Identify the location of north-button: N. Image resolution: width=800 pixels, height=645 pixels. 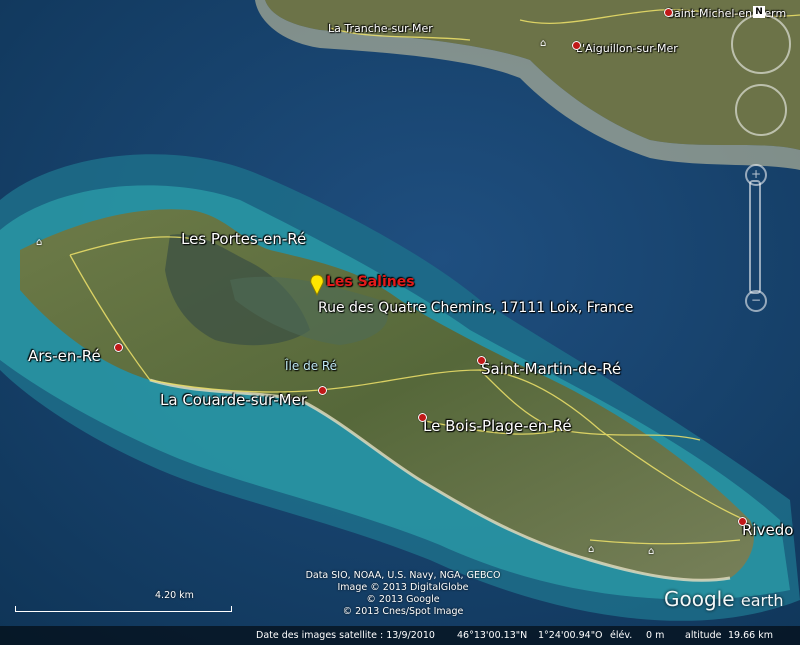
(759, 12).